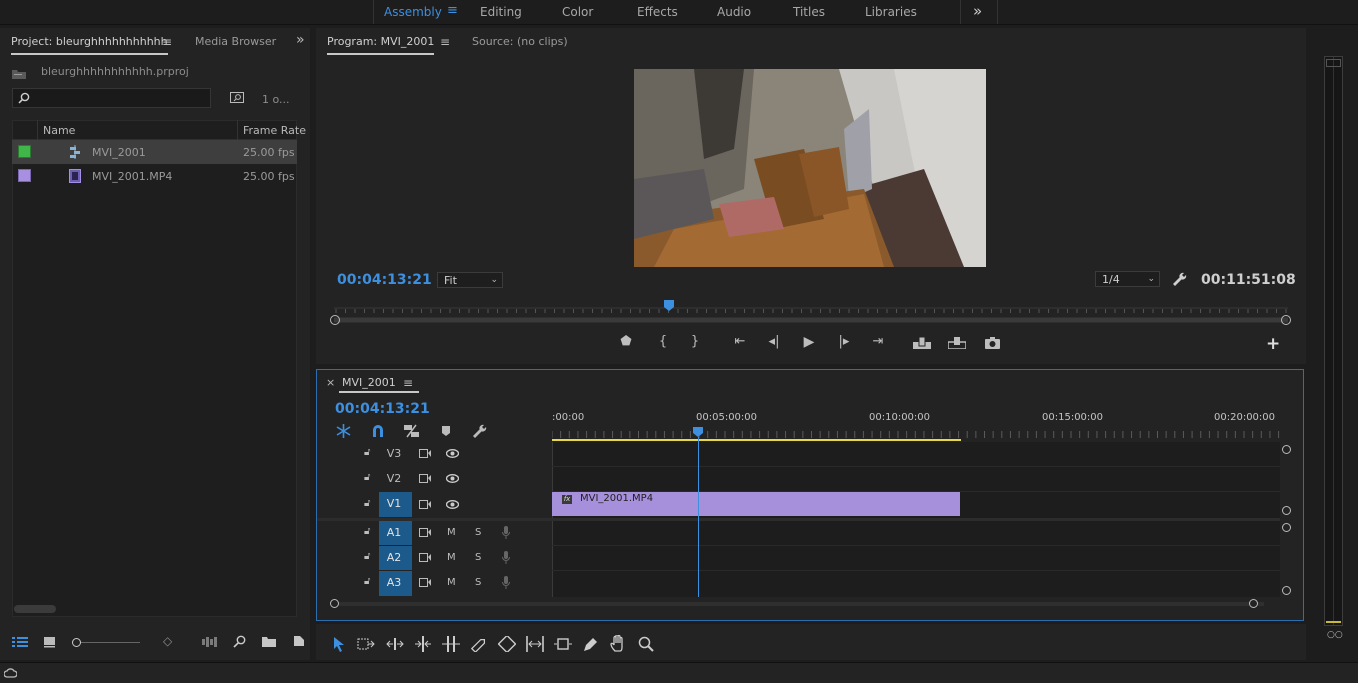 Image resolution: width=1358 pixels, height=683 pixels. Describe the element at coordinates (520, 42) in the screenshot. I see `tab-source: Source: (no clips)` at that location.